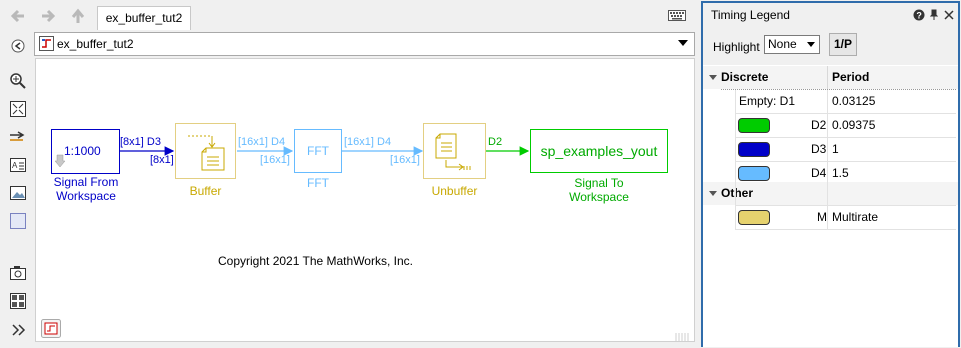  I want to click on period-toggle-button: 1/P, so click(843, 44).